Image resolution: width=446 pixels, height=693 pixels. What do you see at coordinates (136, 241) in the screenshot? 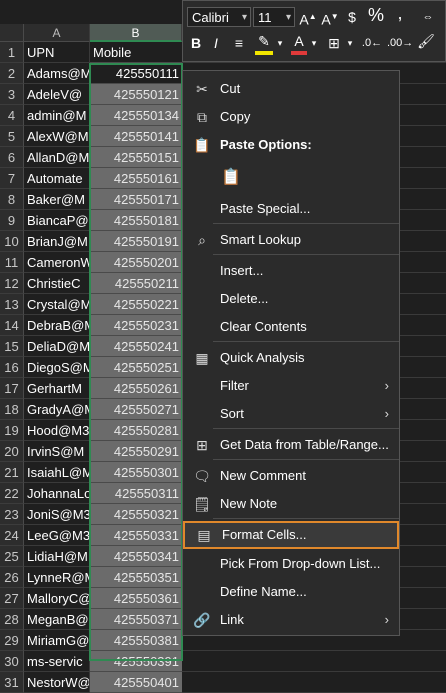
I see `cell-mobile: 425550191` at bounding box center [136, 241].